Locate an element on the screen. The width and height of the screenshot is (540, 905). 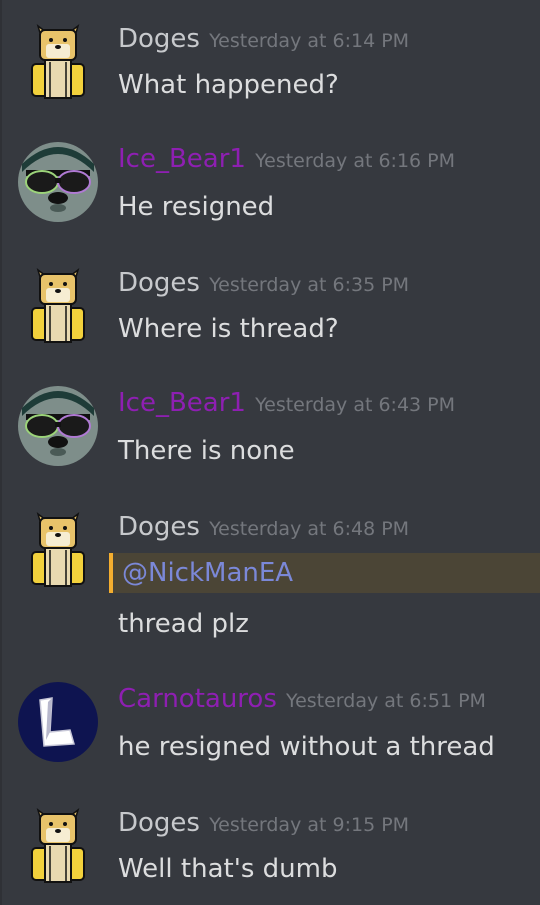
message-header: Doges Yesterday at 9:15 PM is located at coordinates (263, 824).